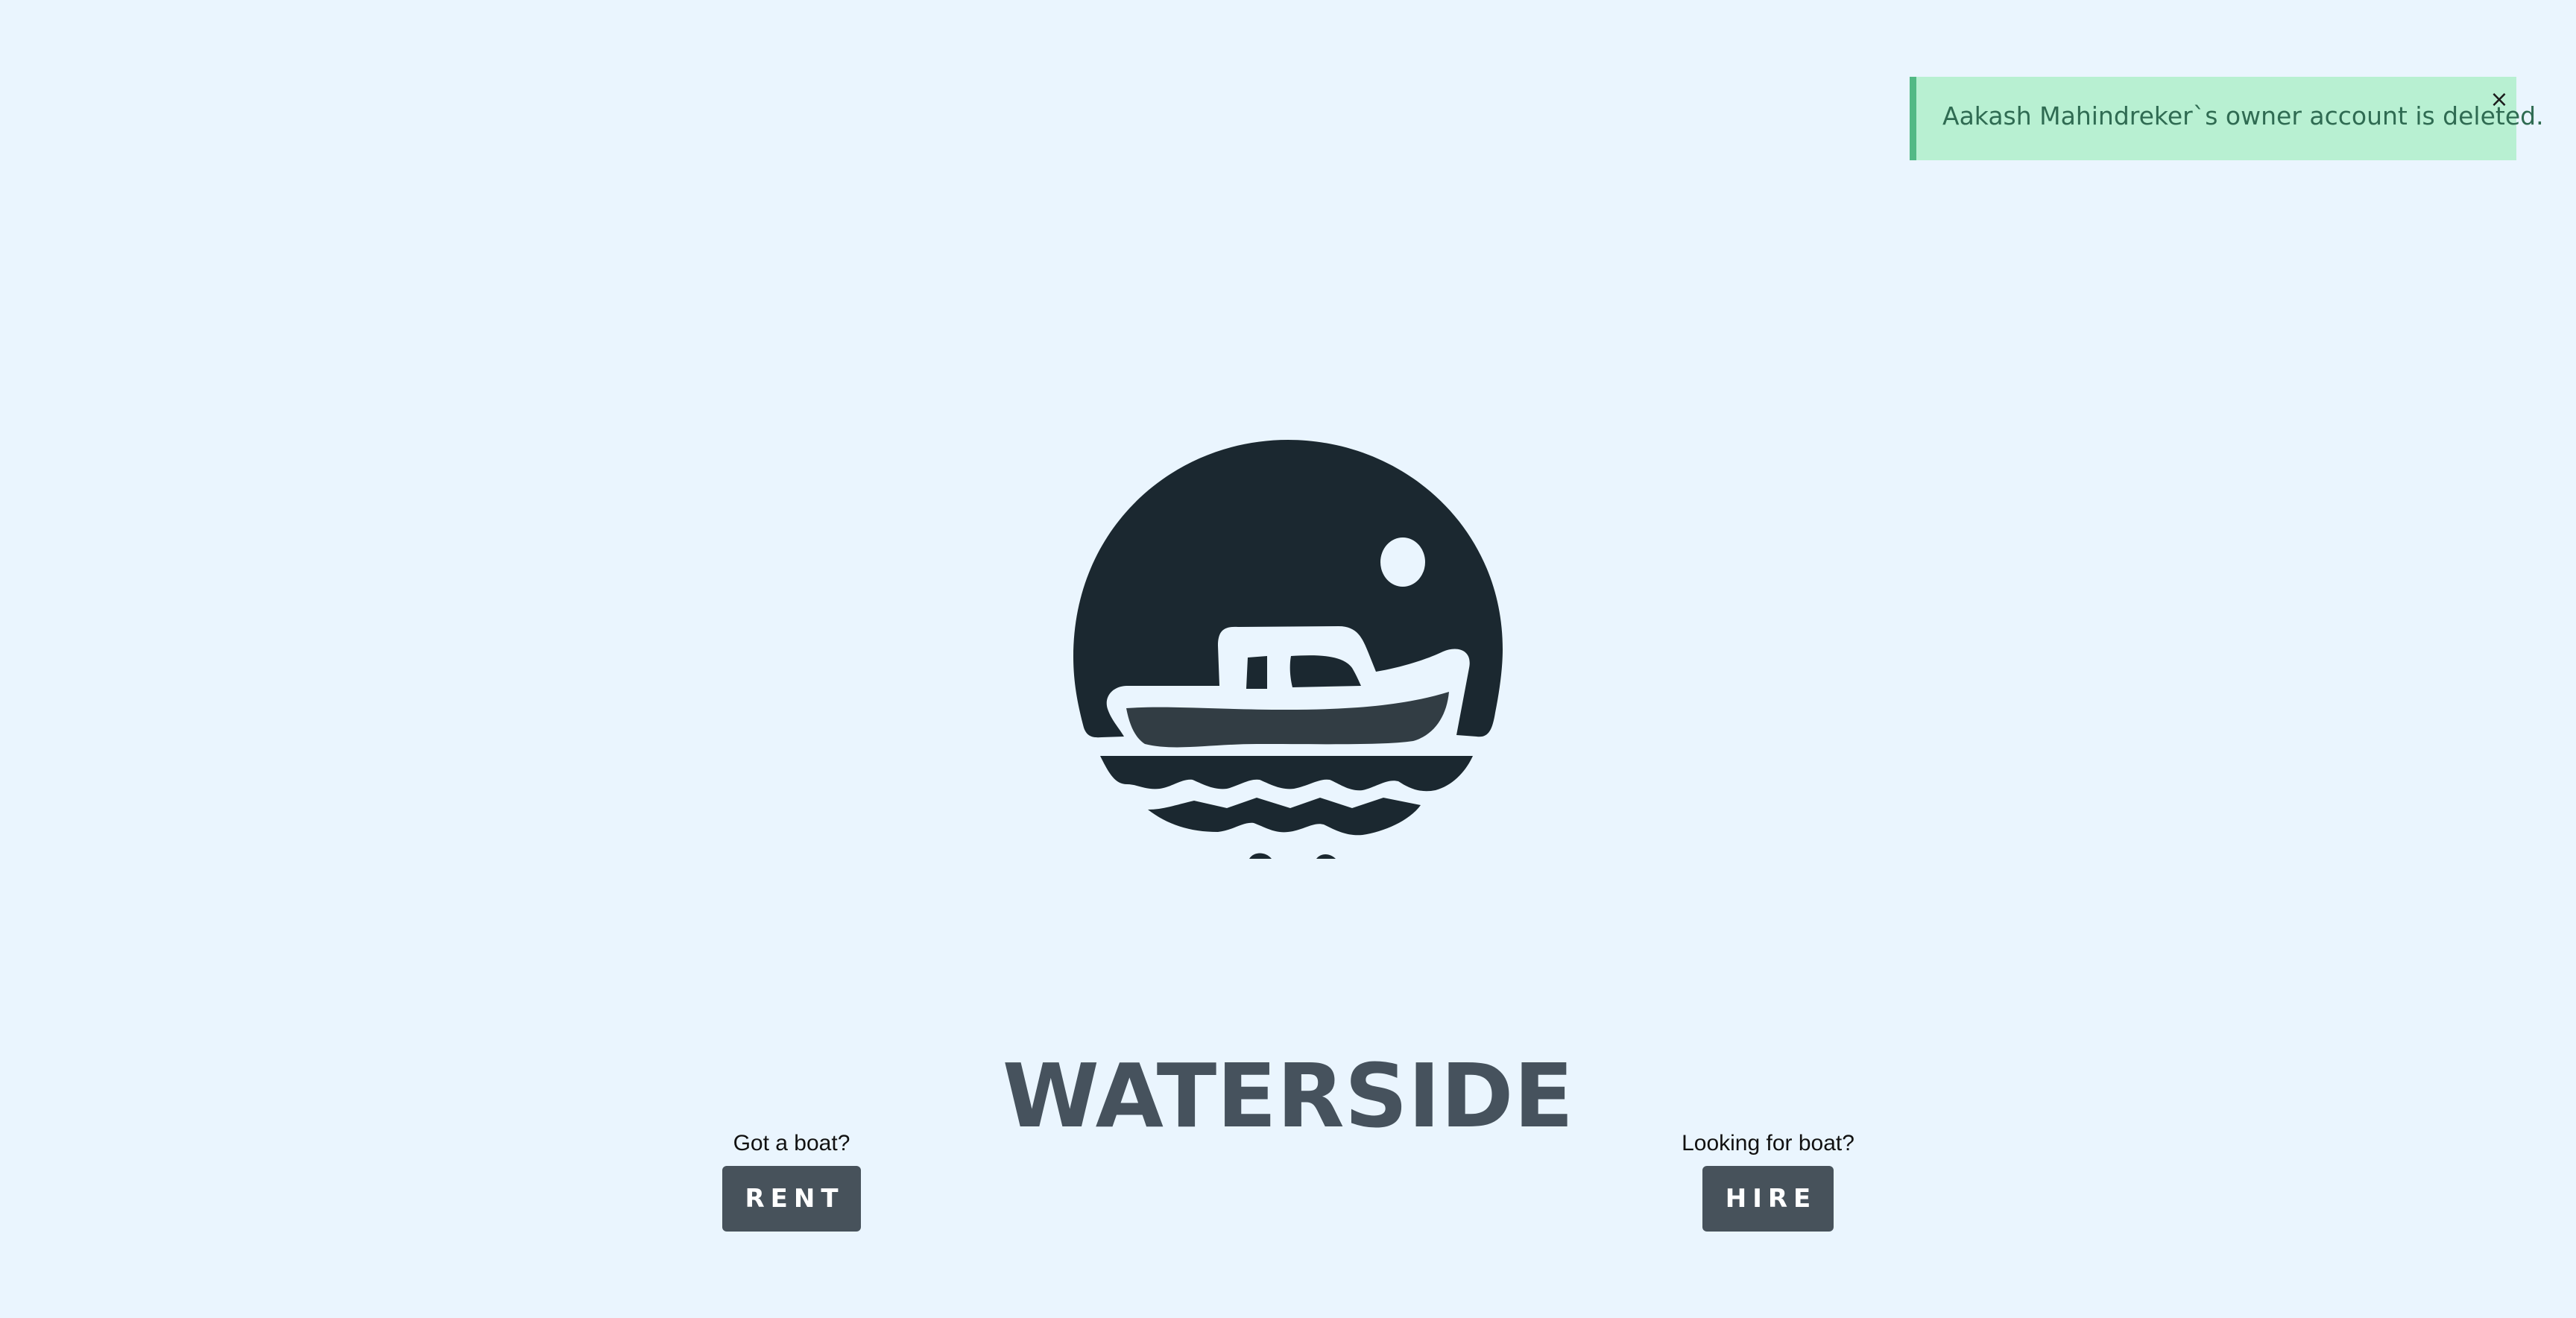 Image resolution: width=2576 pixels, height=1318 pixels. What do you see at coordinates (1768, 1143) in the screenshot?
I see `hire-prompt: Looking for boat?` at bounding box center [1768, 1143].